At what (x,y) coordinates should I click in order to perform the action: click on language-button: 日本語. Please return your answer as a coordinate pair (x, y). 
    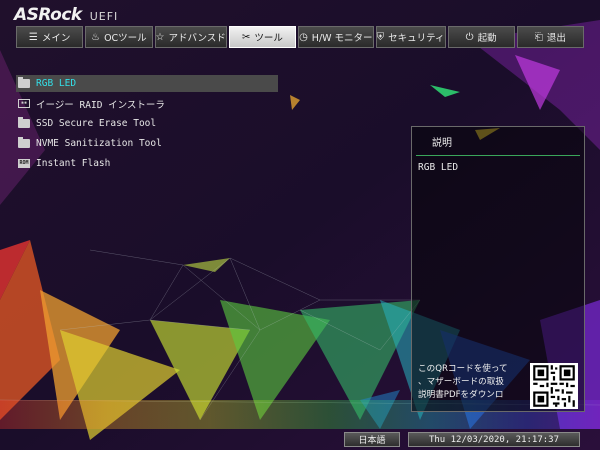
    Looking at the image, I should click on (372, 439).